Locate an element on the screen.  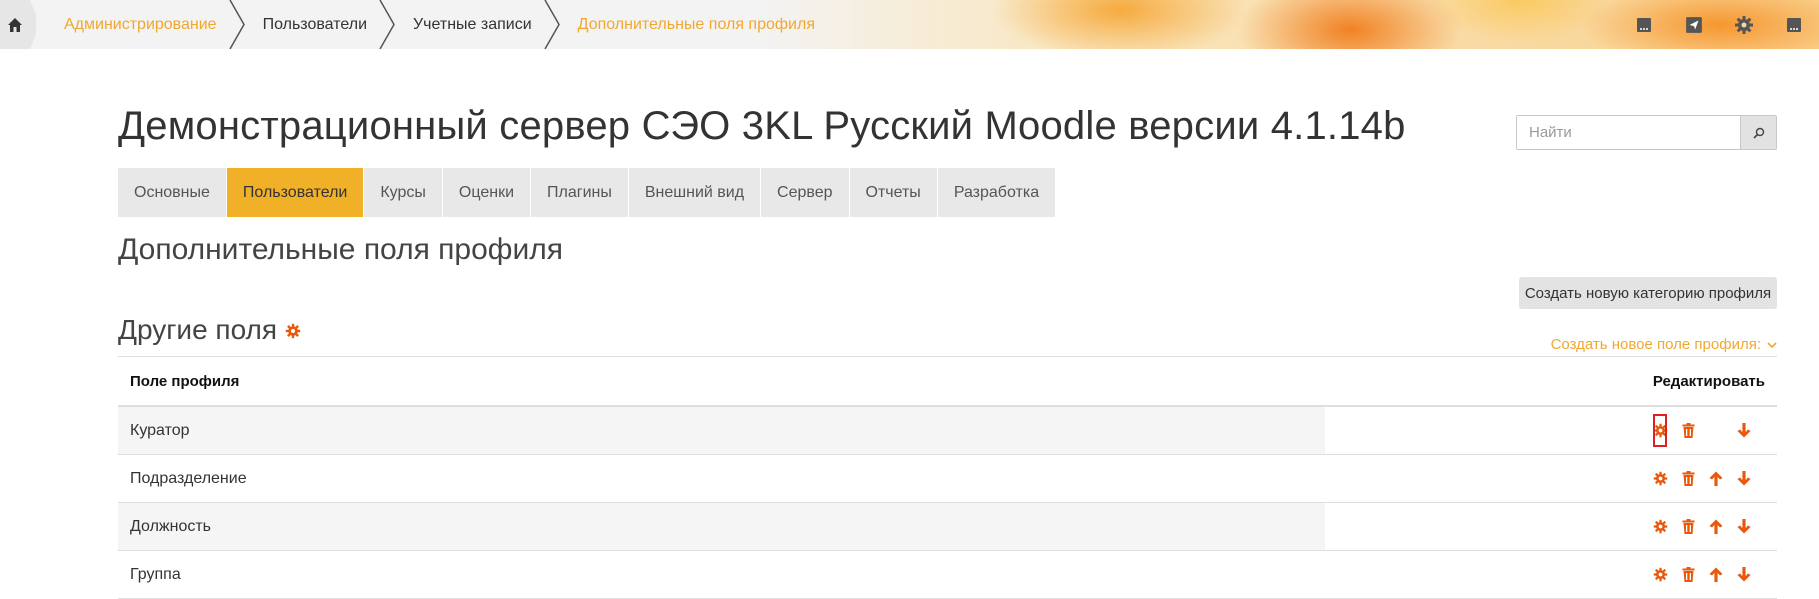
create-category-button: Создать новую категорию профиля is located at coordinates (1648, 293).